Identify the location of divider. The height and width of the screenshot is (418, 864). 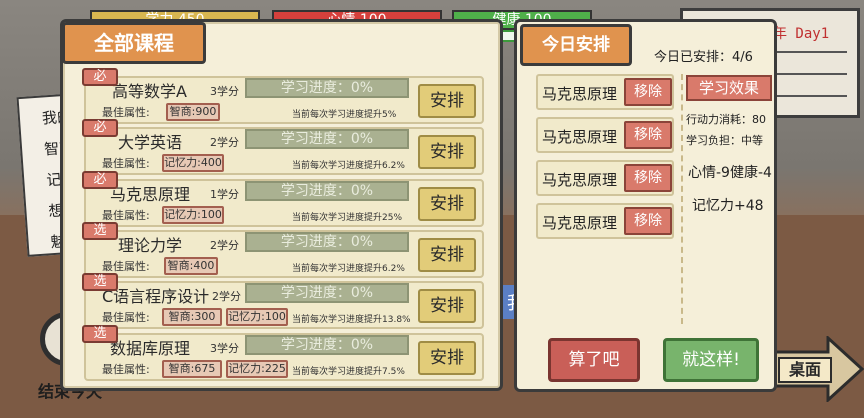
(682, 199).